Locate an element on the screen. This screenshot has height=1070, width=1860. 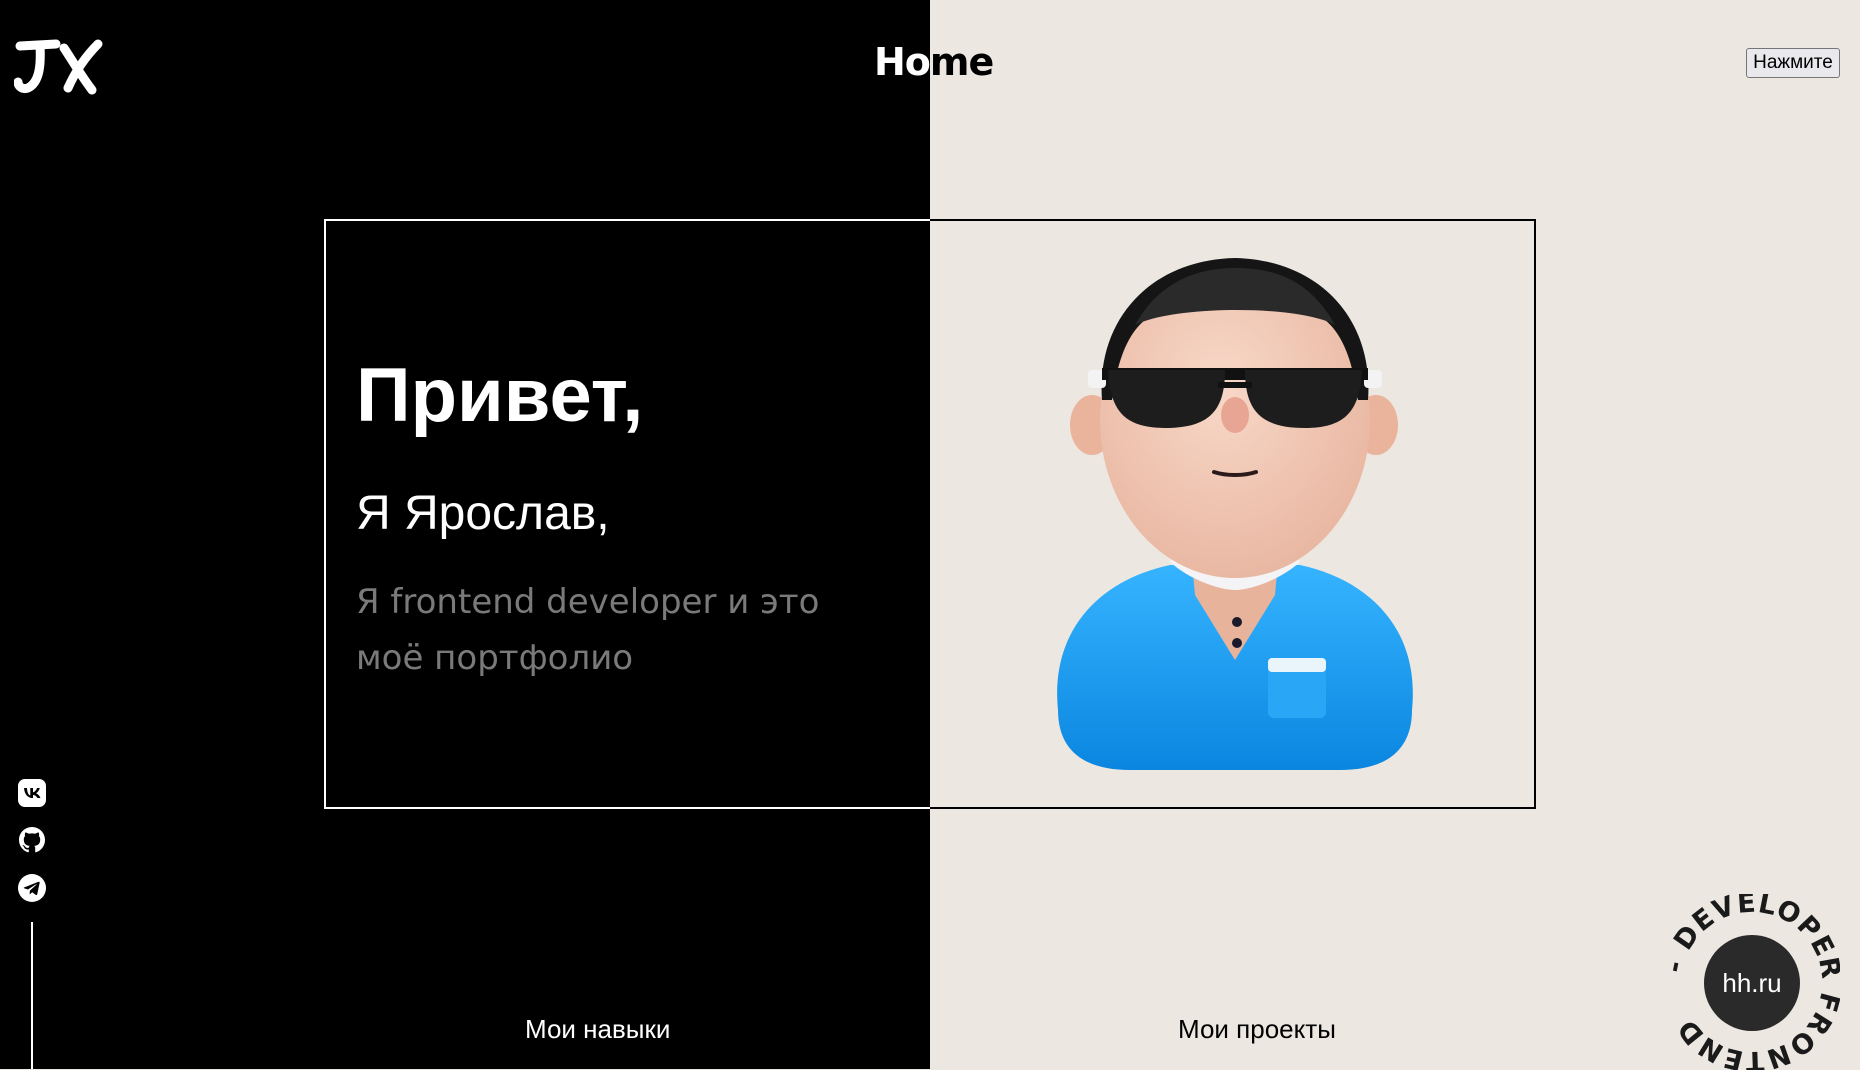
page-title-dark-overlay: Home is located at coordinates (990, 66).